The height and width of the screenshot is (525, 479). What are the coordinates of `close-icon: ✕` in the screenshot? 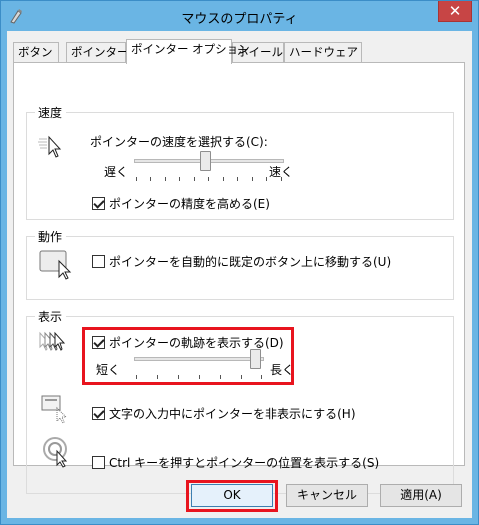 It's located at (455, 11).